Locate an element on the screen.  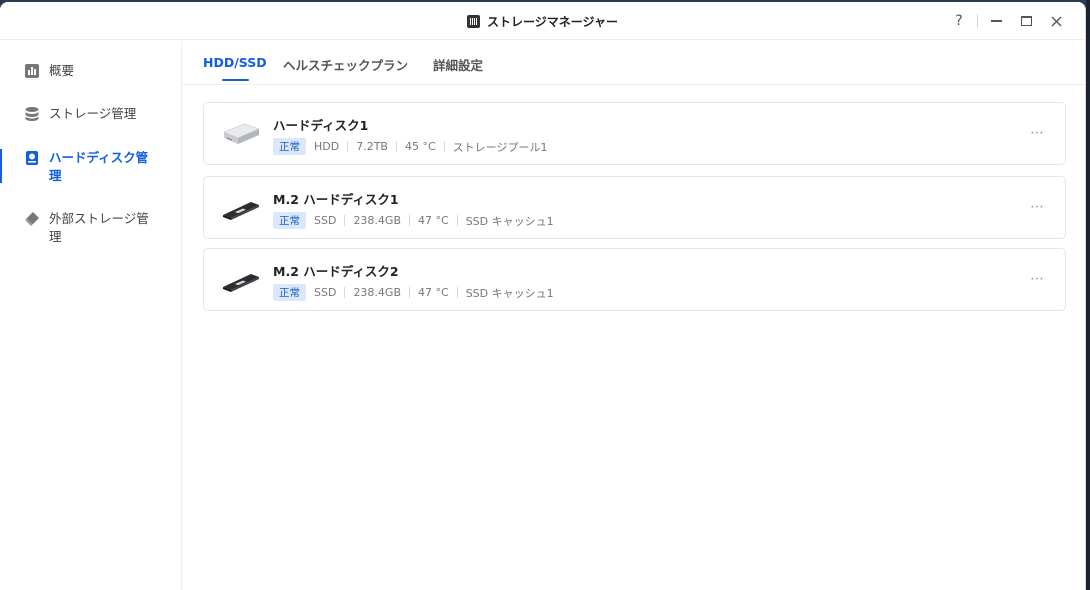
sidebar-item-storage: ストレージ管理 is located at coordinates (91, 114).